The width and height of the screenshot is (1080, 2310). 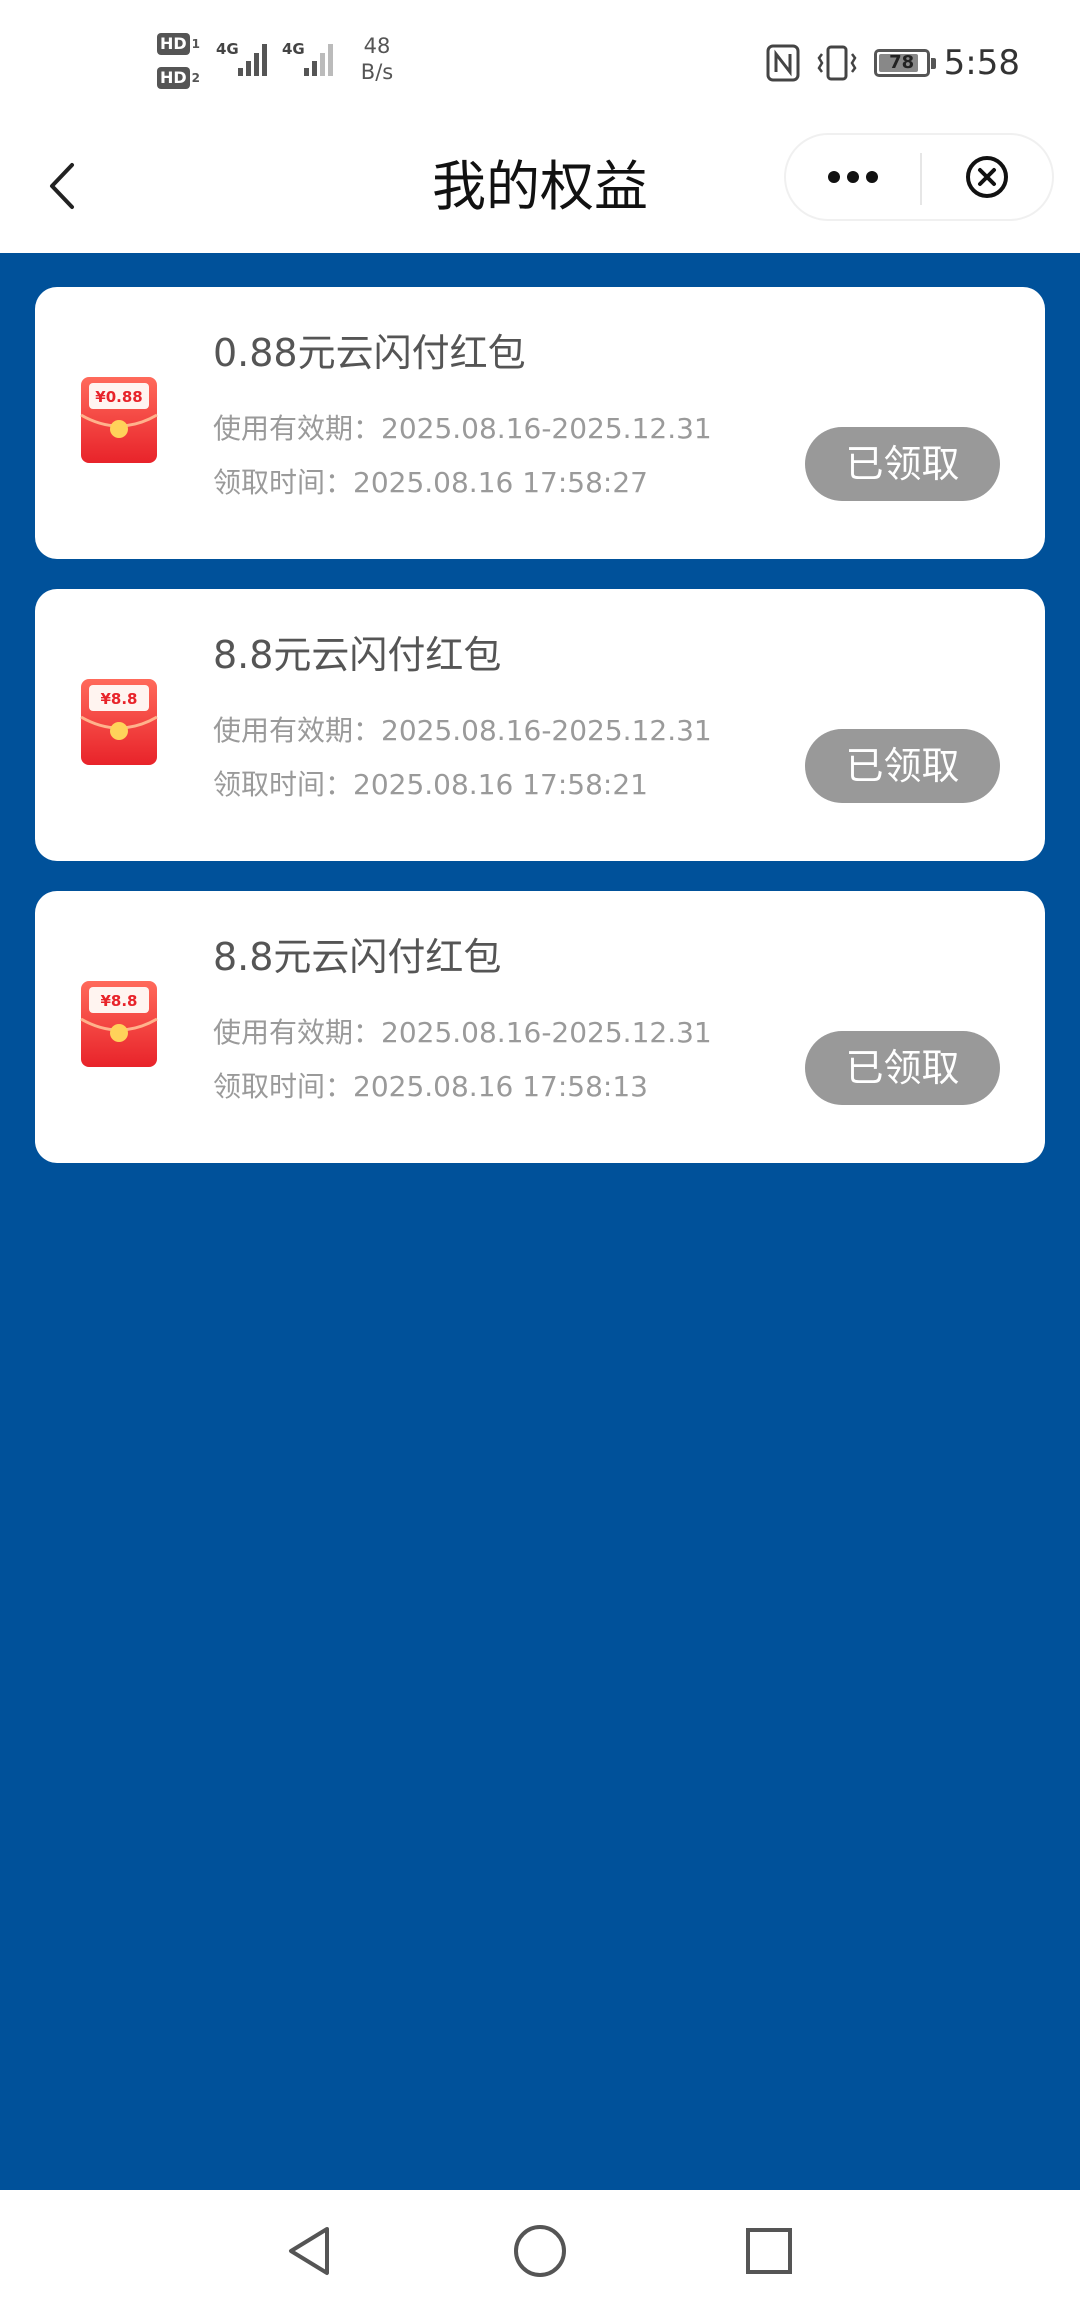 What do you see at coordinates (837, 63) in the screenshot?
I see `vibrate-icon` at bounding box center [837, 63].